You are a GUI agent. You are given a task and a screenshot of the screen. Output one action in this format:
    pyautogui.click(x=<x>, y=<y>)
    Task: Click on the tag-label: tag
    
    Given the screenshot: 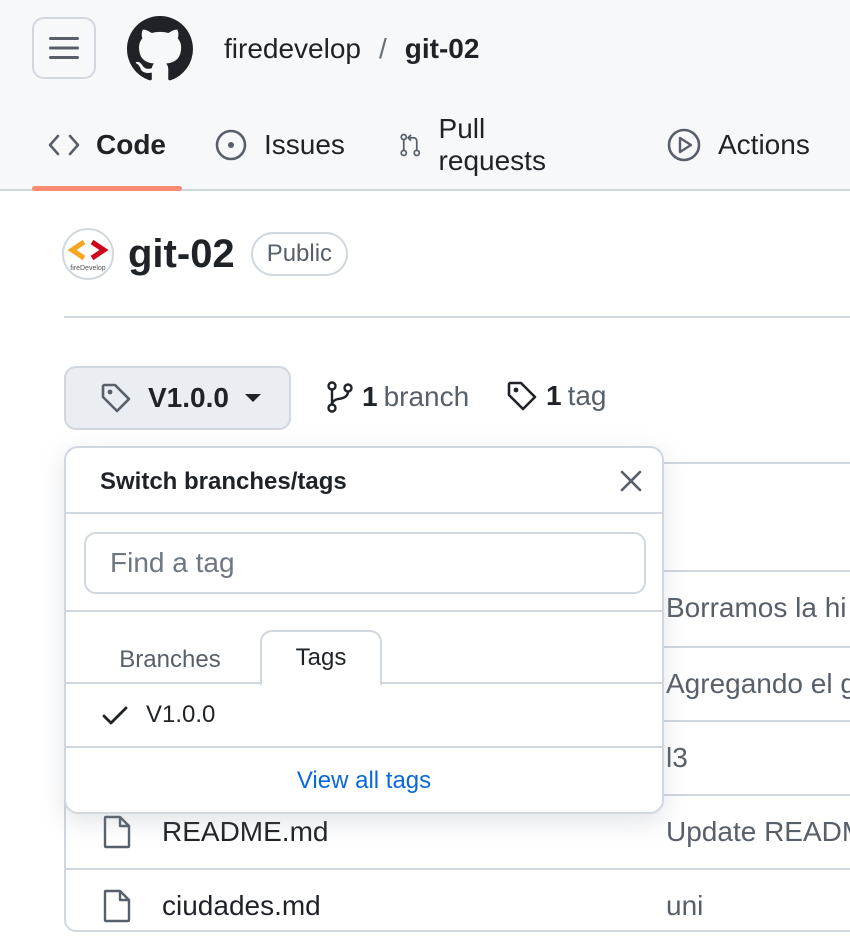 What is the action you would take?
    pyautogui.click(x=587, y=395)
    